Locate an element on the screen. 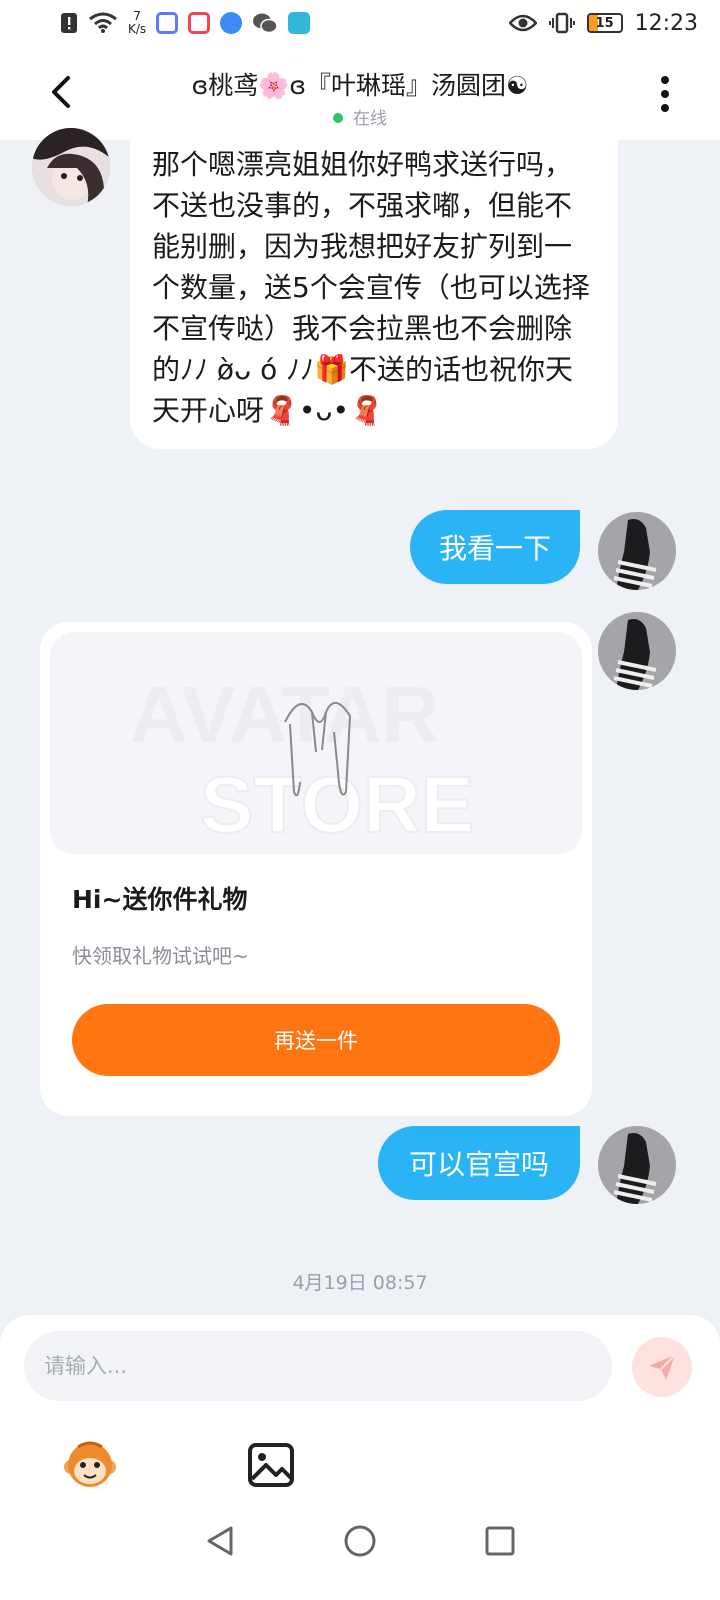  nav-home-button is located at coordinates (360, 1543).